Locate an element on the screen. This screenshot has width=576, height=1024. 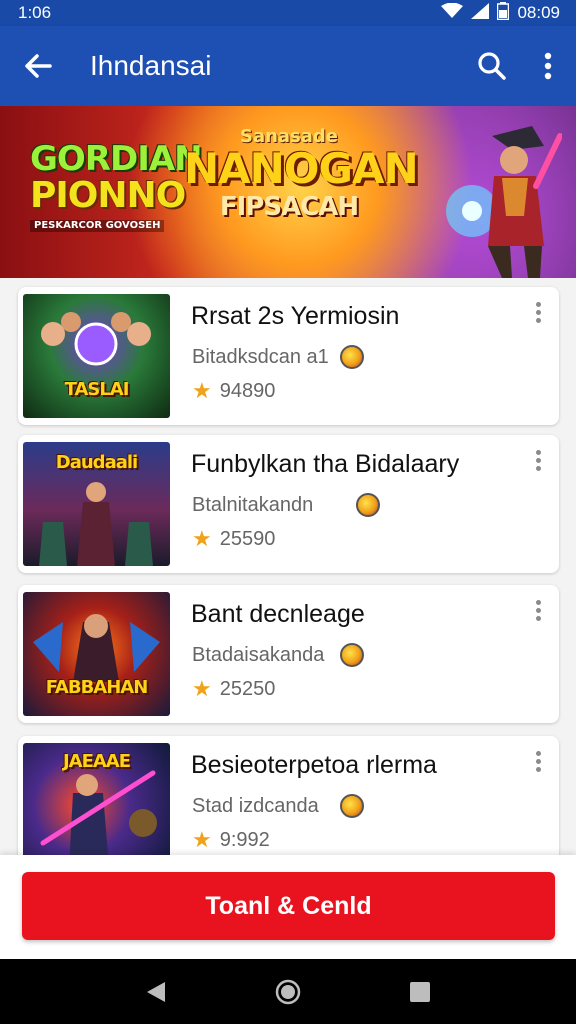
game-thumbnail: FABBAHAN is located at coordinates (96, 654).